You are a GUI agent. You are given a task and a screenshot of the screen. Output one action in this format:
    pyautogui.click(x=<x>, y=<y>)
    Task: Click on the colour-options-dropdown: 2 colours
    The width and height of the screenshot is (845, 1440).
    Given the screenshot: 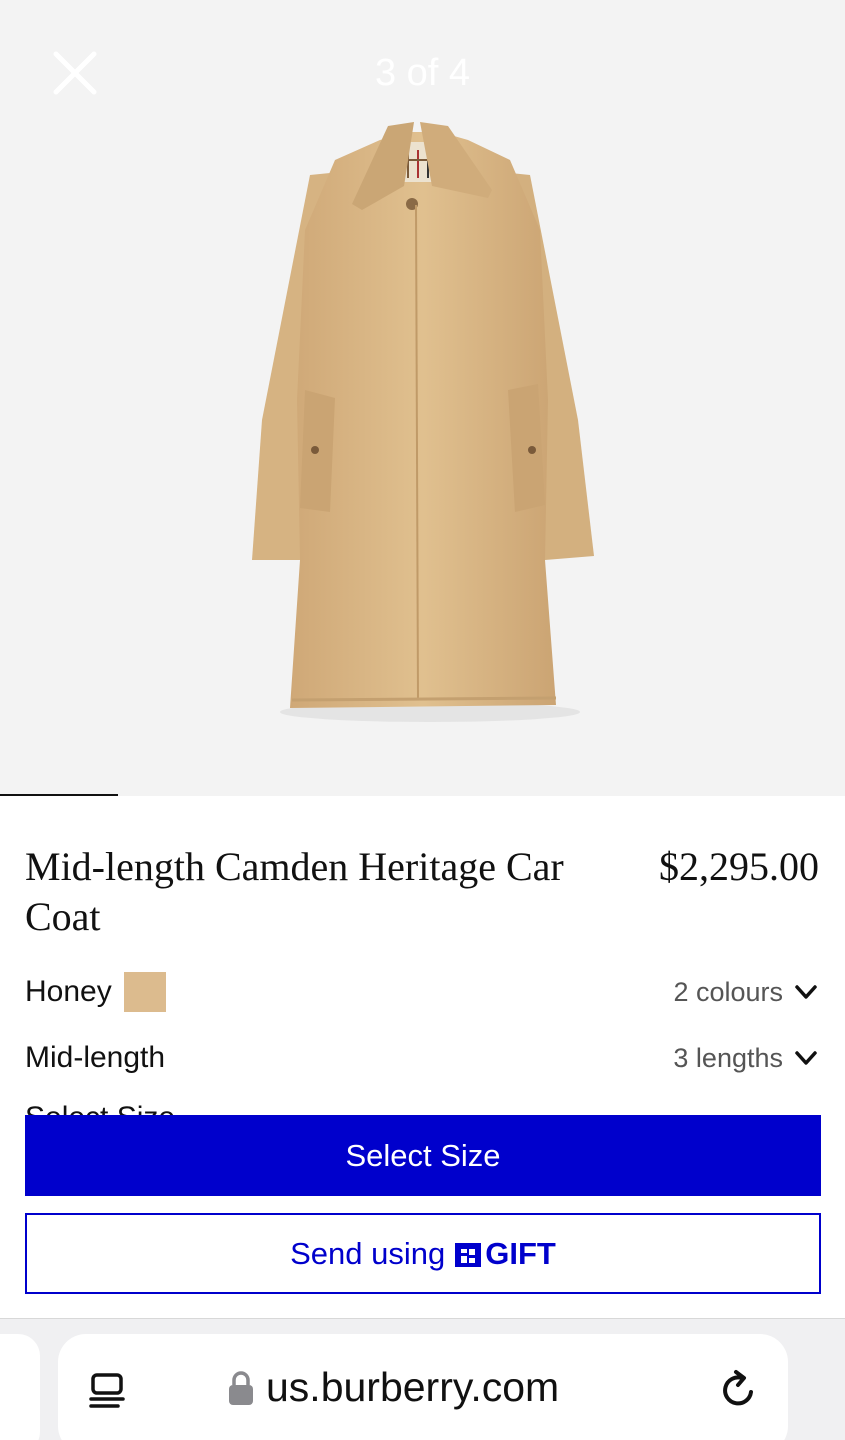 What is the action you would take?
    pyautogui.click(x=746, y=992)
    